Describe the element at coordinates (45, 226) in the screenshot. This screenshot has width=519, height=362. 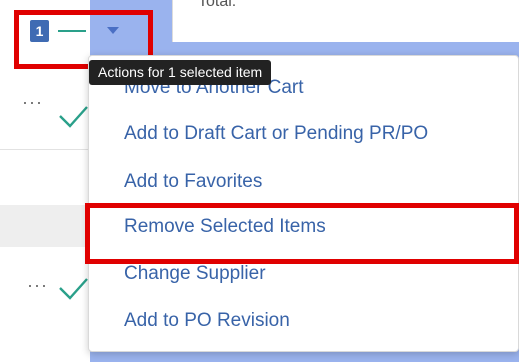
I see `row-shade` at that location.